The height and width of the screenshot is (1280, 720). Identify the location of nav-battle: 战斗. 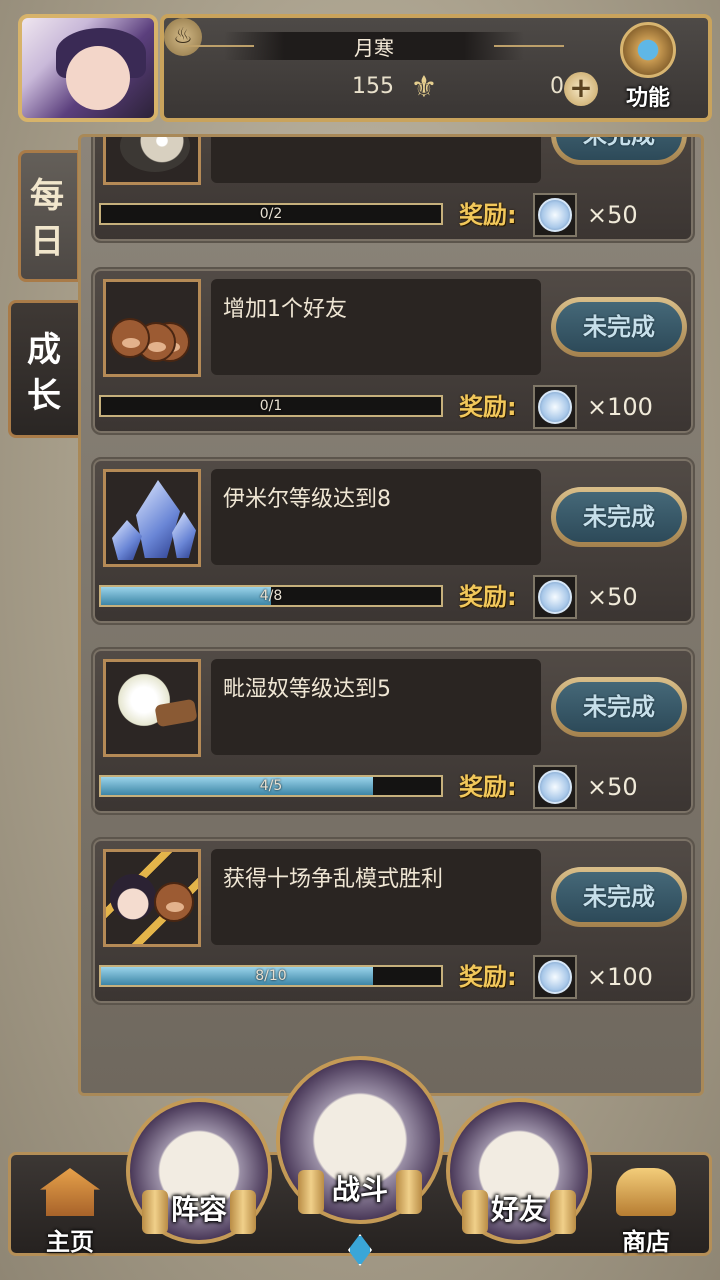
(360, 1140).